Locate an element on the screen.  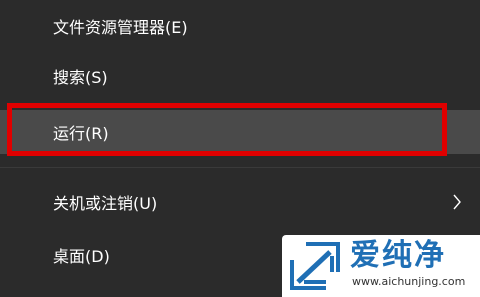
watermark: 爱纯净 www.aichunjing.com is located at coordinates (381, 266).